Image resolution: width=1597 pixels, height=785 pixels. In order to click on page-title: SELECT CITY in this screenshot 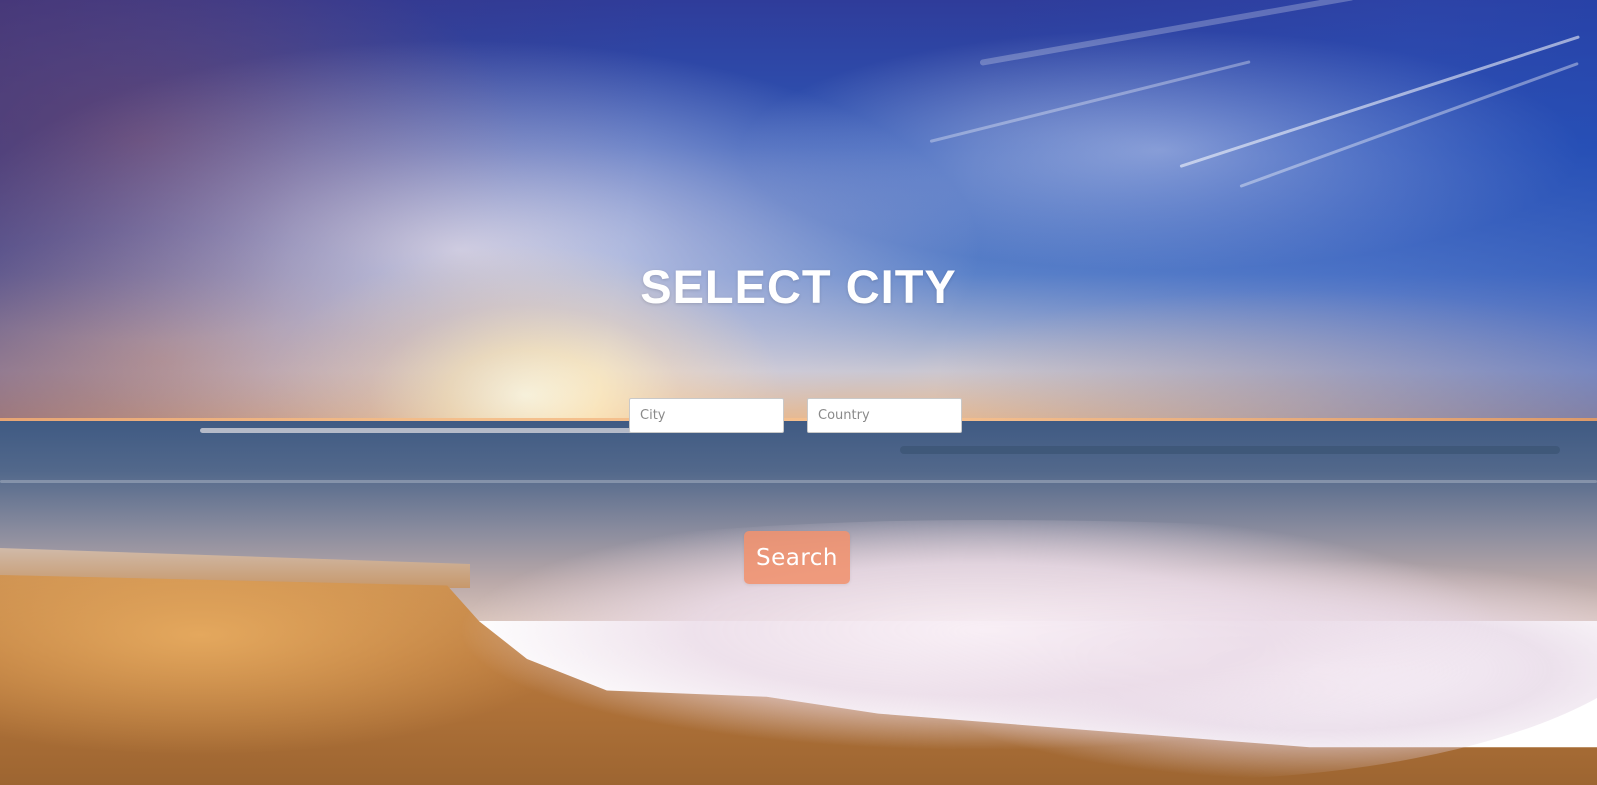, I will do `click(798, 287)`.